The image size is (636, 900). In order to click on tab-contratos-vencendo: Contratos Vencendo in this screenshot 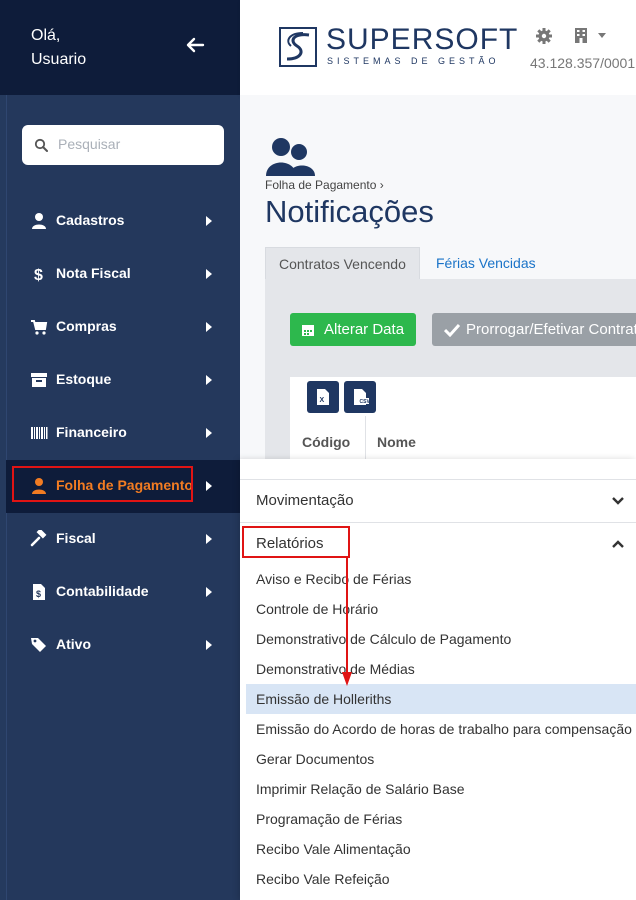, I will do `click(342, 263)`.